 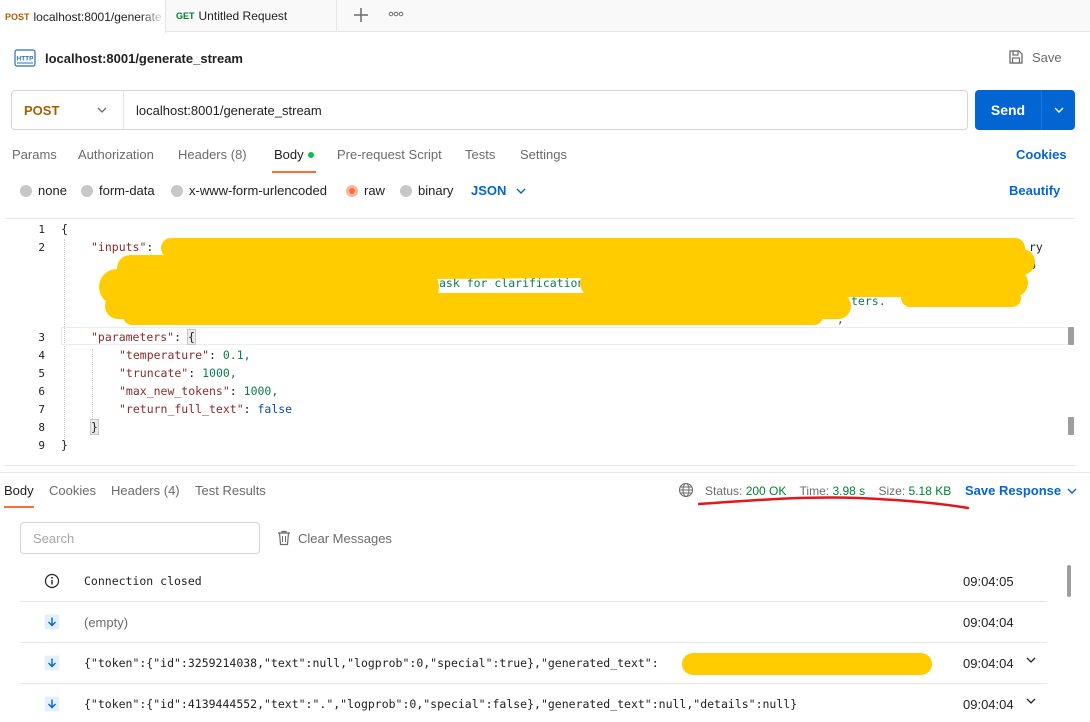 What do you see at coordinates (41, 229) in the screenshot?
I see `line-number: 1` at bounding box center [41, 229].